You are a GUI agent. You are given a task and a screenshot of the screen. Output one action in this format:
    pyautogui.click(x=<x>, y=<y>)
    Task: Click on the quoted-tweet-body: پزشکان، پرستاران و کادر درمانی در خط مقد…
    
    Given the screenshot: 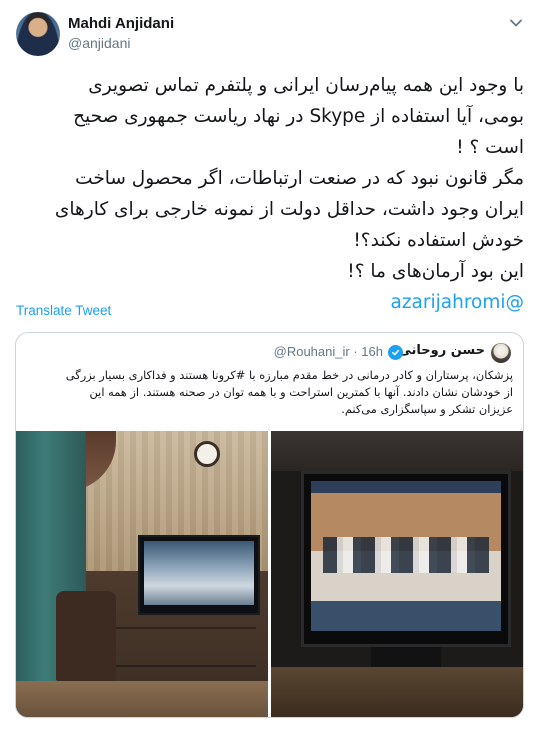 What is the action you would take?
    pyautogui.click(x=270, y=392)
    